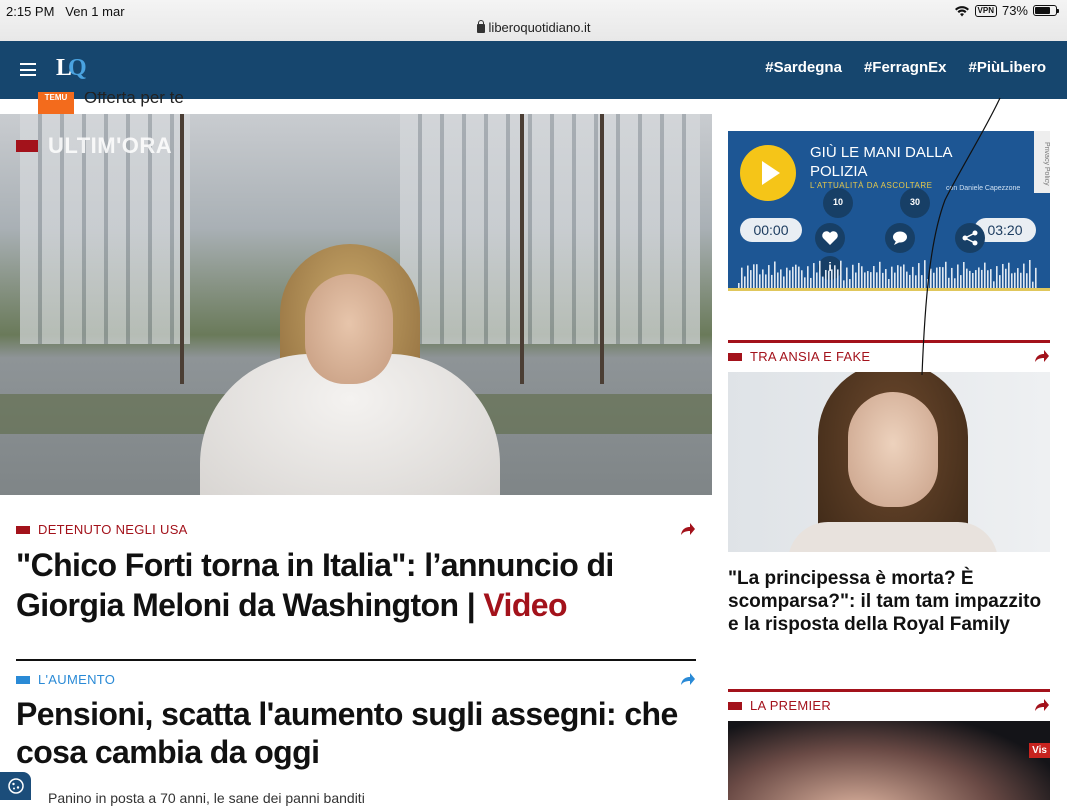  I want to click on url-text: liberoquotidiano.it, so click(539, 27).